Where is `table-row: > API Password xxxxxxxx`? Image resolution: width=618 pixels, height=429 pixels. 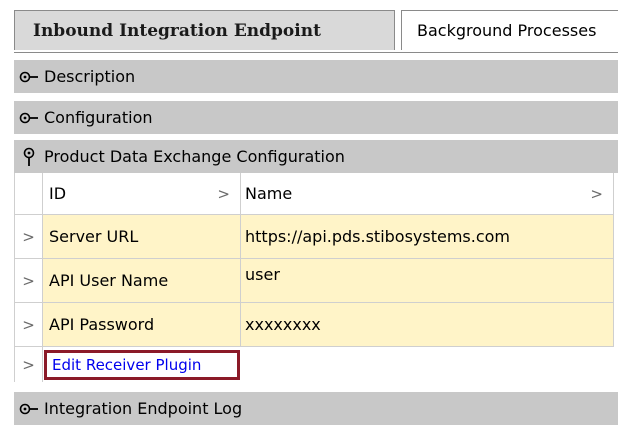
table-row: > API Password xxxxxxxx is located at coordinates (314, 325).